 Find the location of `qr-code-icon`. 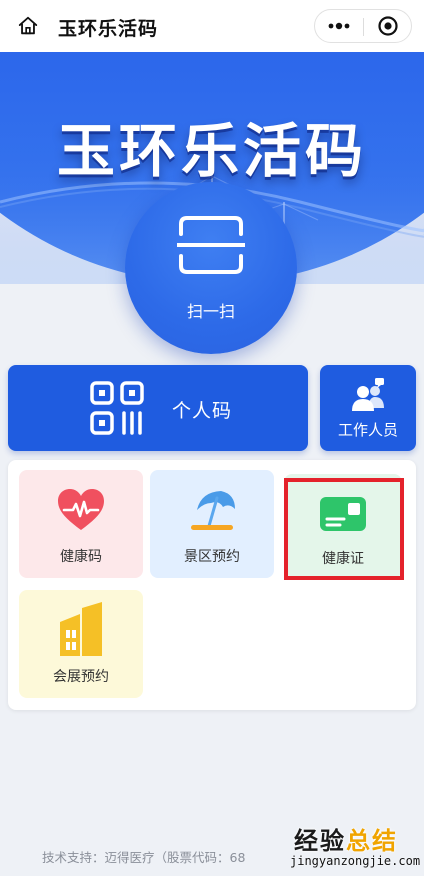

qr-code-icon is located at coordinates (117, 408).